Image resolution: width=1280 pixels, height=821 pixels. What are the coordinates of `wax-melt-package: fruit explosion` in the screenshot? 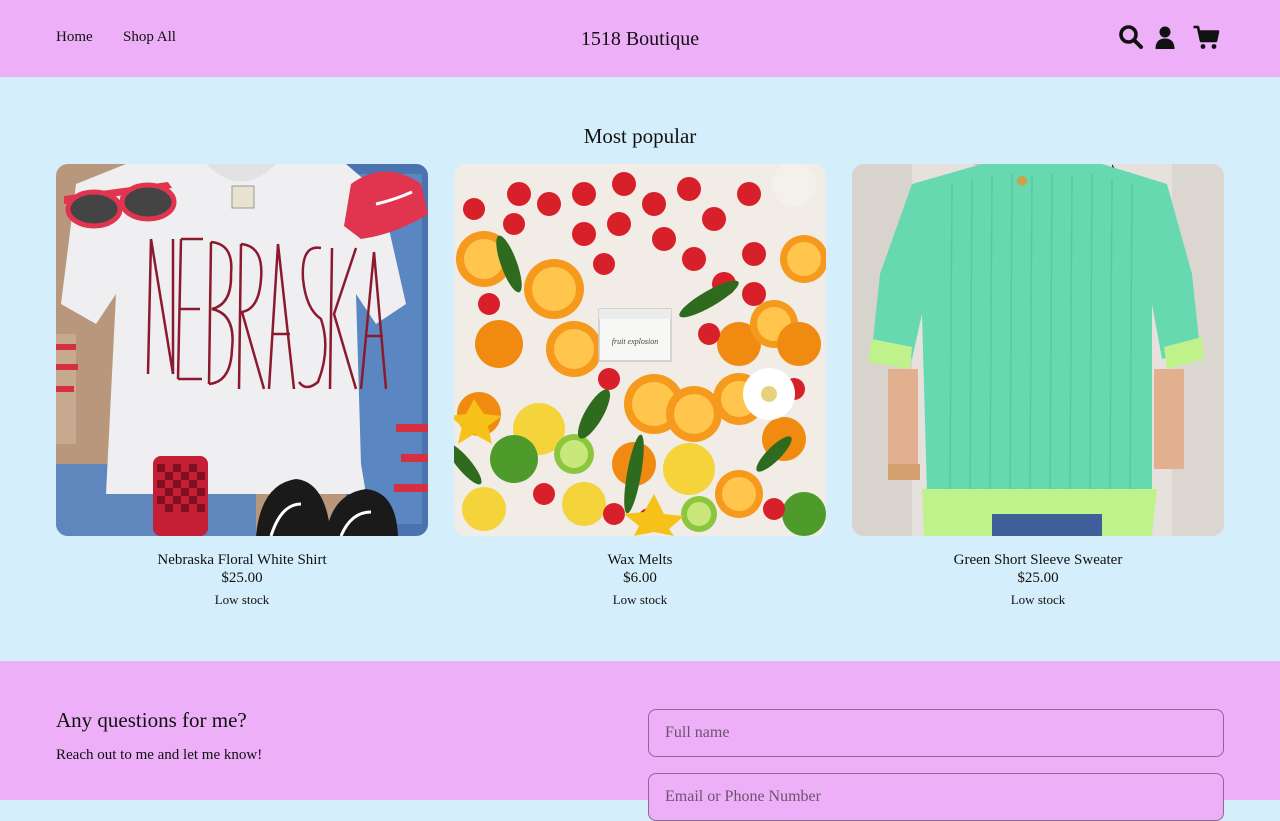 It's located at (635, 335).